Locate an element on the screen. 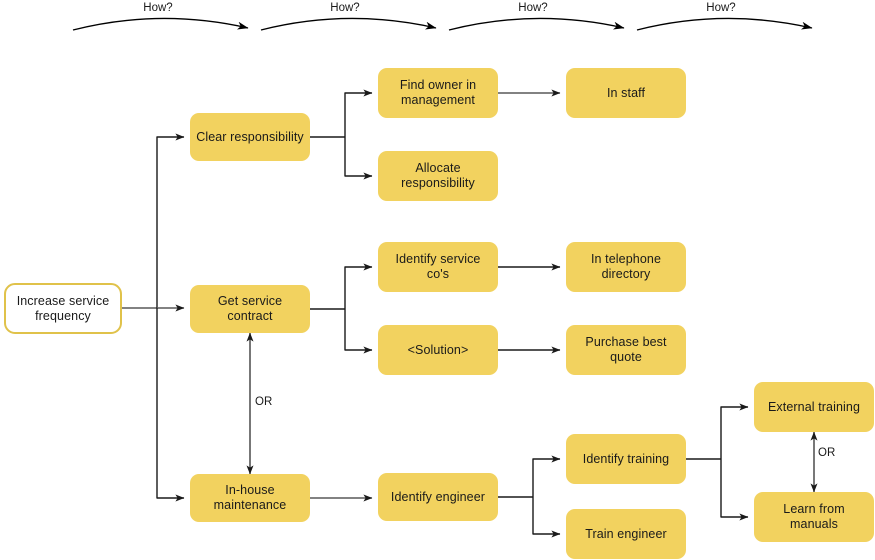 The height and width of the screenshot is (560, 875). node-label: Find owner in management is located at coordinates (438, 92).